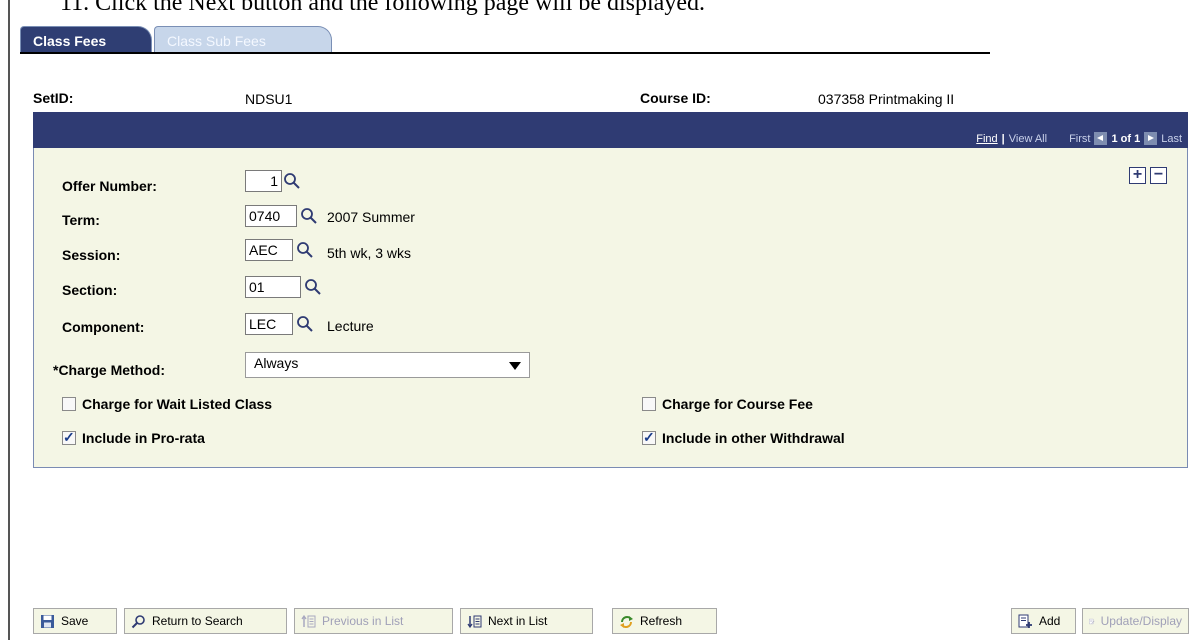  I want to click on return-to-search-label: Return to Search, so click(197, 621).